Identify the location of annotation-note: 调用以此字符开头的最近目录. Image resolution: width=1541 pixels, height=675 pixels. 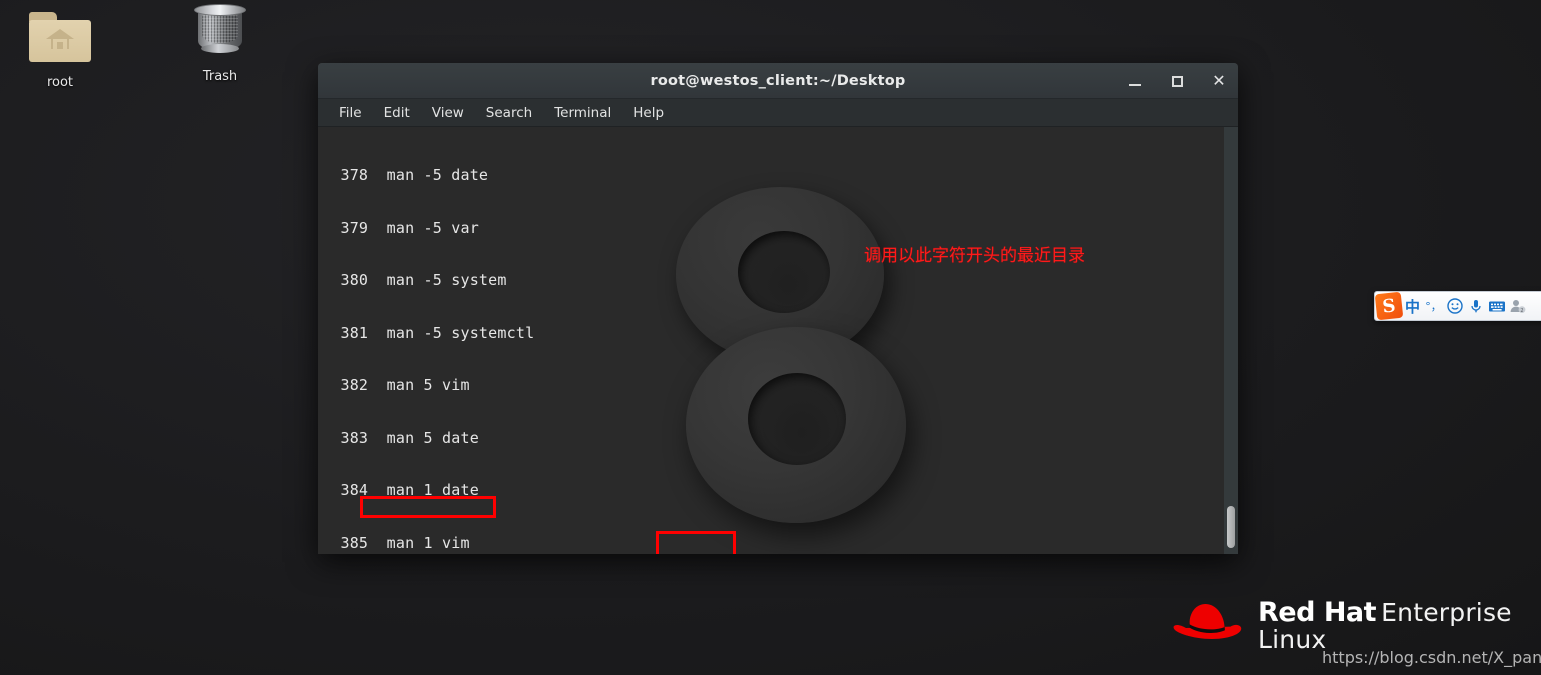
(974, 256).